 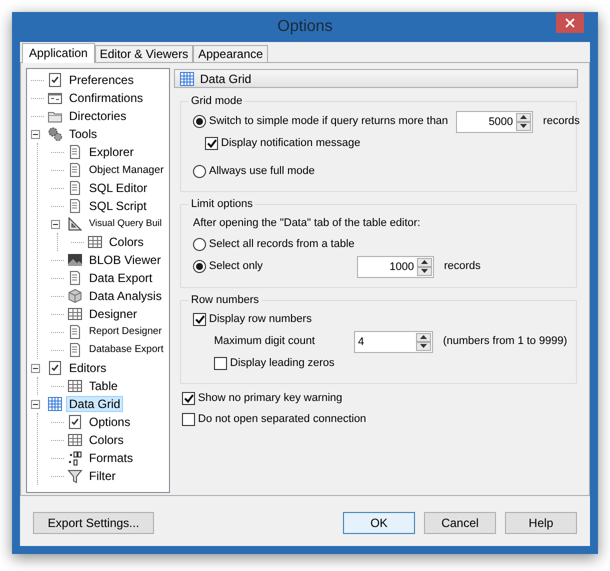 What do you see at coordinates (83, 134) in the screenshot?
I see `tree-item: Tools` at bounding box center [83, 134].